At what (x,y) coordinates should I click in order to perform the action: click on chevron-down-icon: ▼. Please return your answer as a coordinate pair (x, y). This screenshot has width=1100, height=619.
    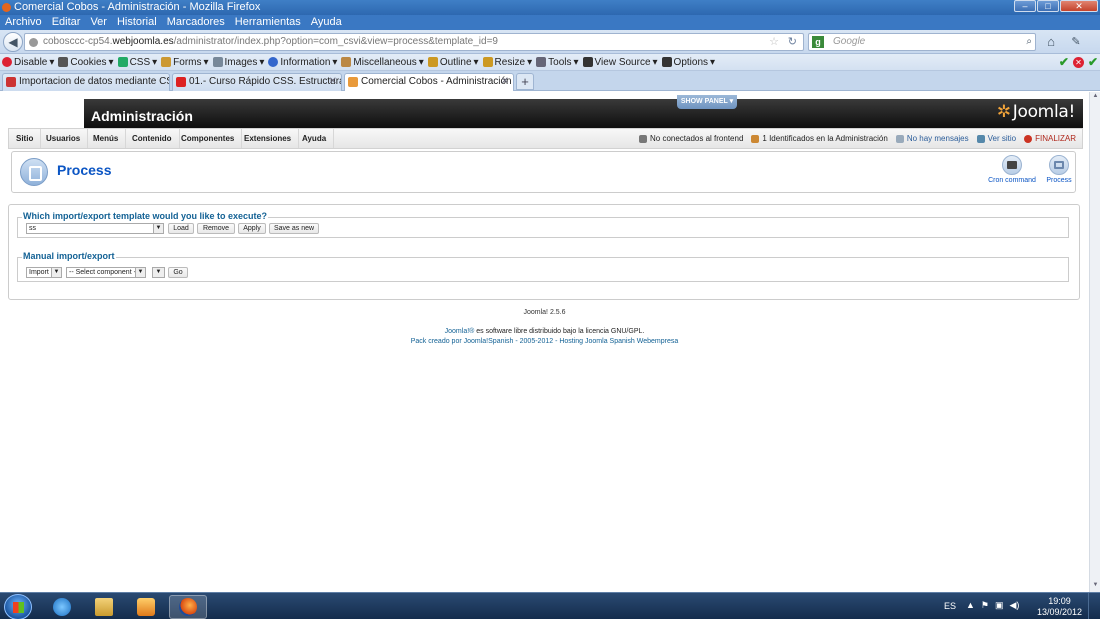
    Looking at the image, I should click on (158, 272).